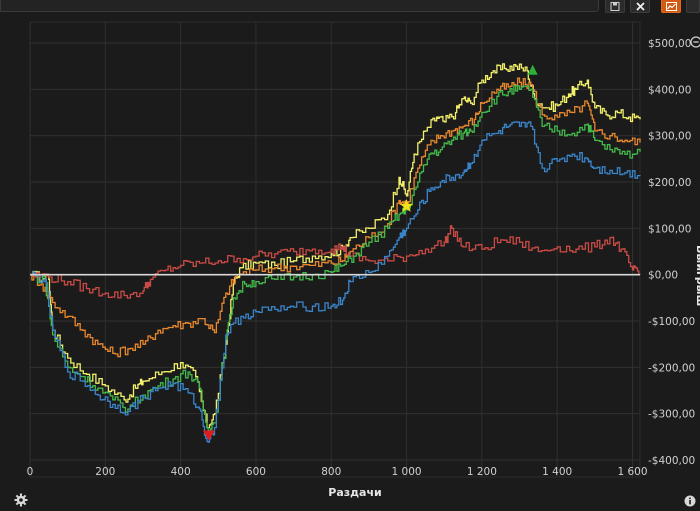  I want to click on max-marker, so click(532, 69).